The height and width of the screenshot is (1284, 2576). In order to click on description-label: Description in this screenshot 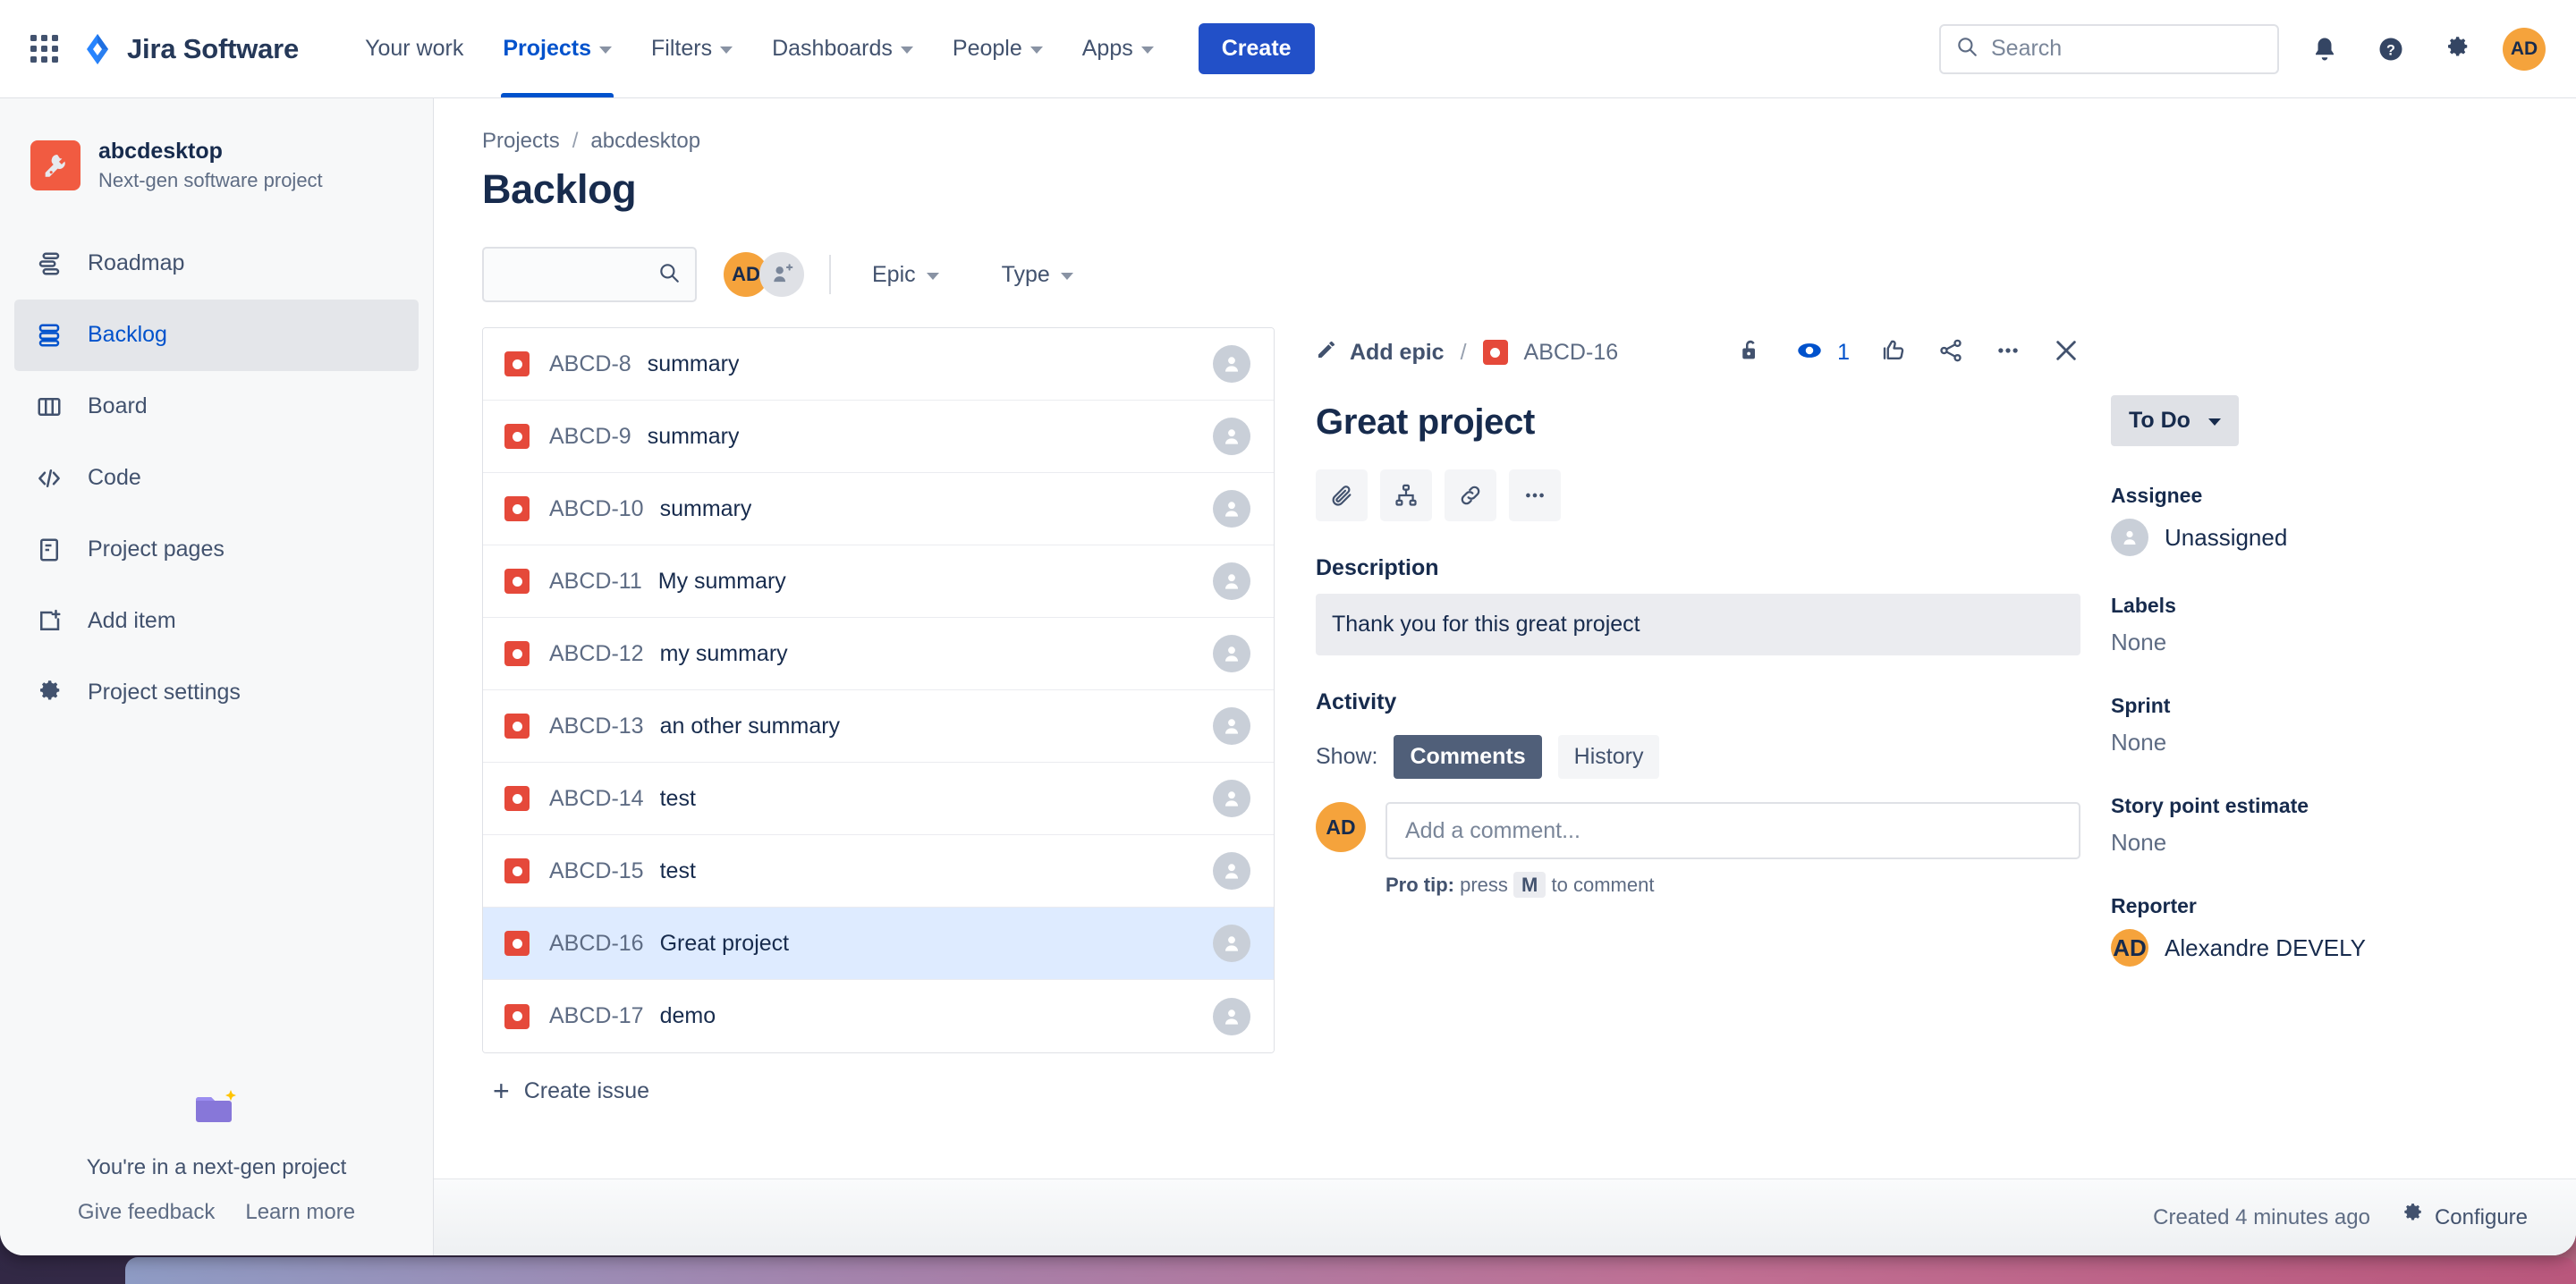, I will do `click(1377, 567)`.